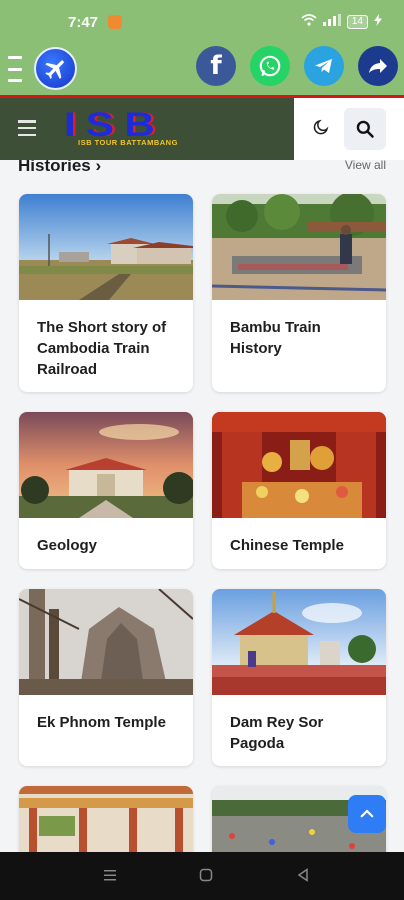  What do you see at coordinates (202, 21) in the screenshot?
I see `status-bar: 7:47 14` at bounding box center [202, 21].